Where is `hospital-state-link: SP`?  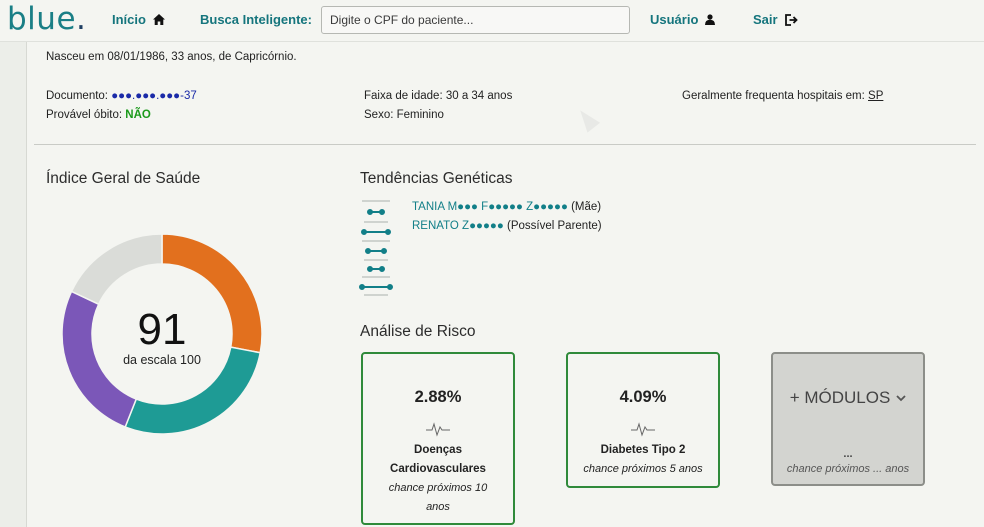
hospital-state-link: SP is located at coordinates (875, 96).